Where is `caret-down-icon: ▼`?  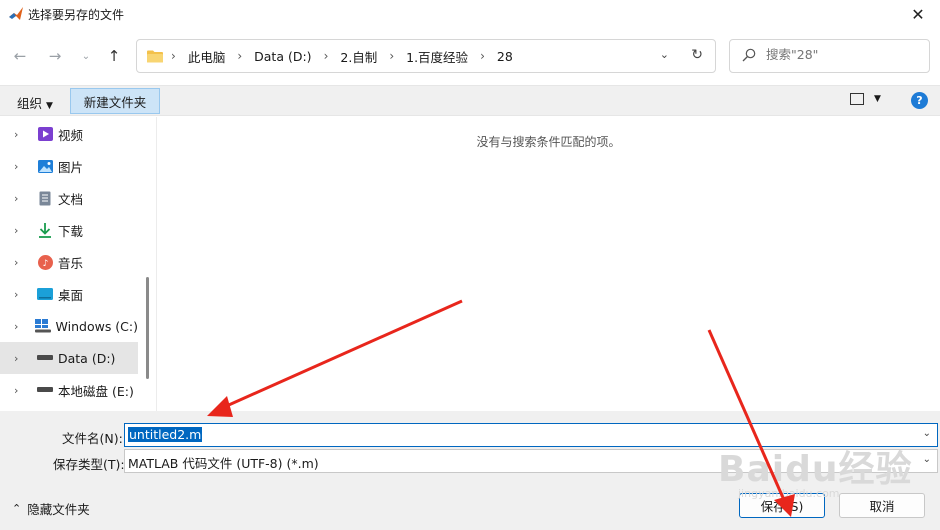
caret-down-icon: ▼ is located at coordinates (49, 106).